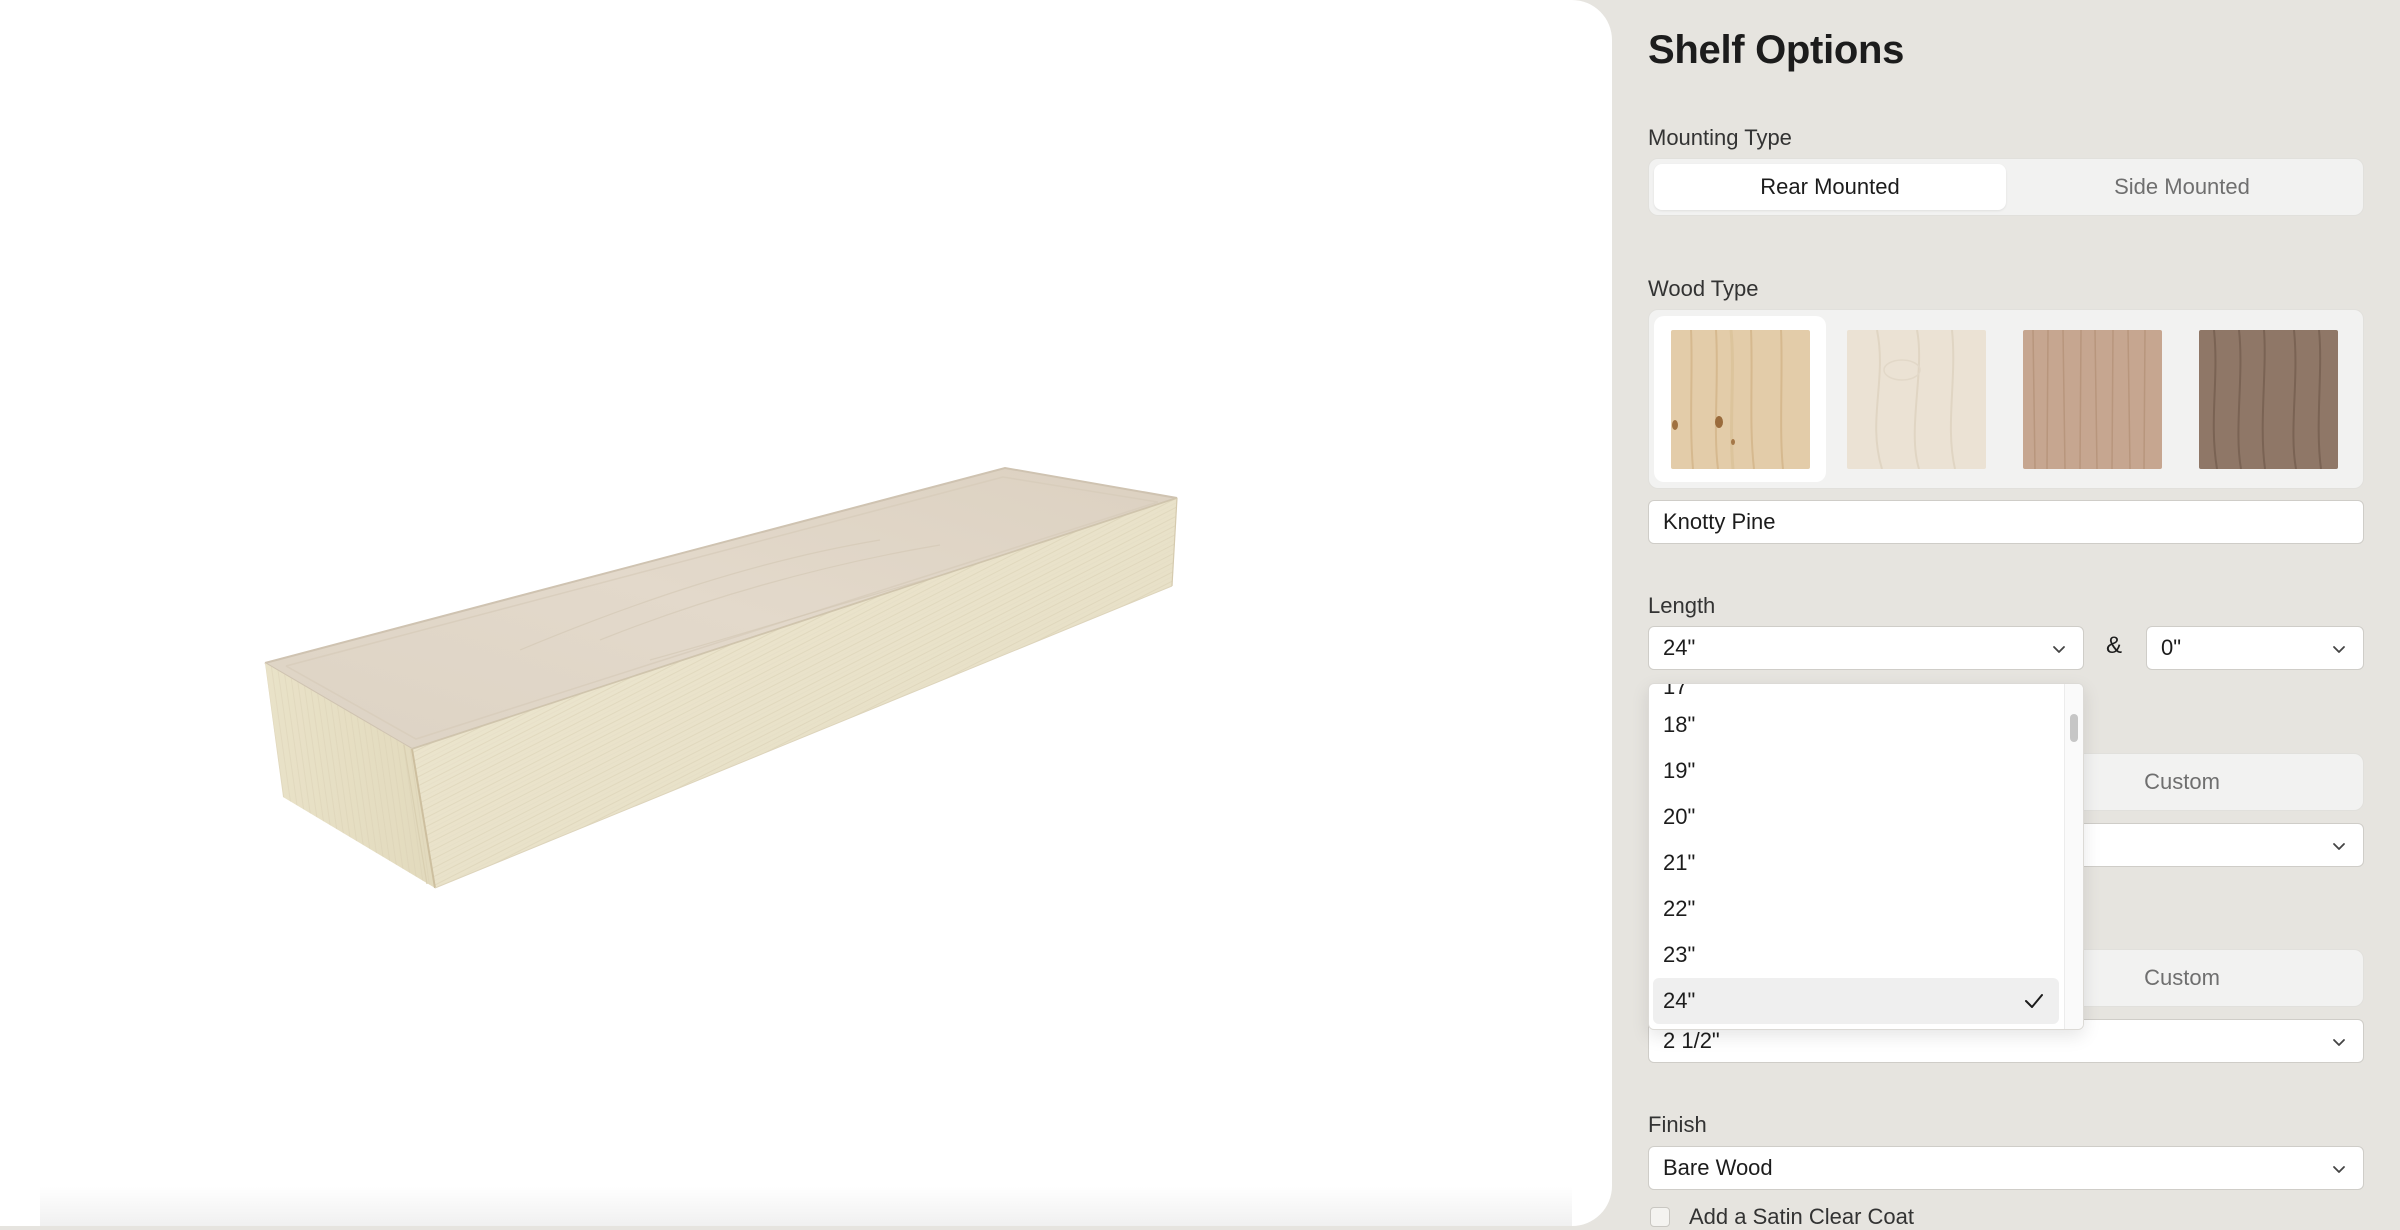 Image resolution: width=2400 pixels, height=1230 pixels. Describe the element at coordinates (1679, 1000) in the screenshot. I see `dropdown-option-label: 24"` at that location.